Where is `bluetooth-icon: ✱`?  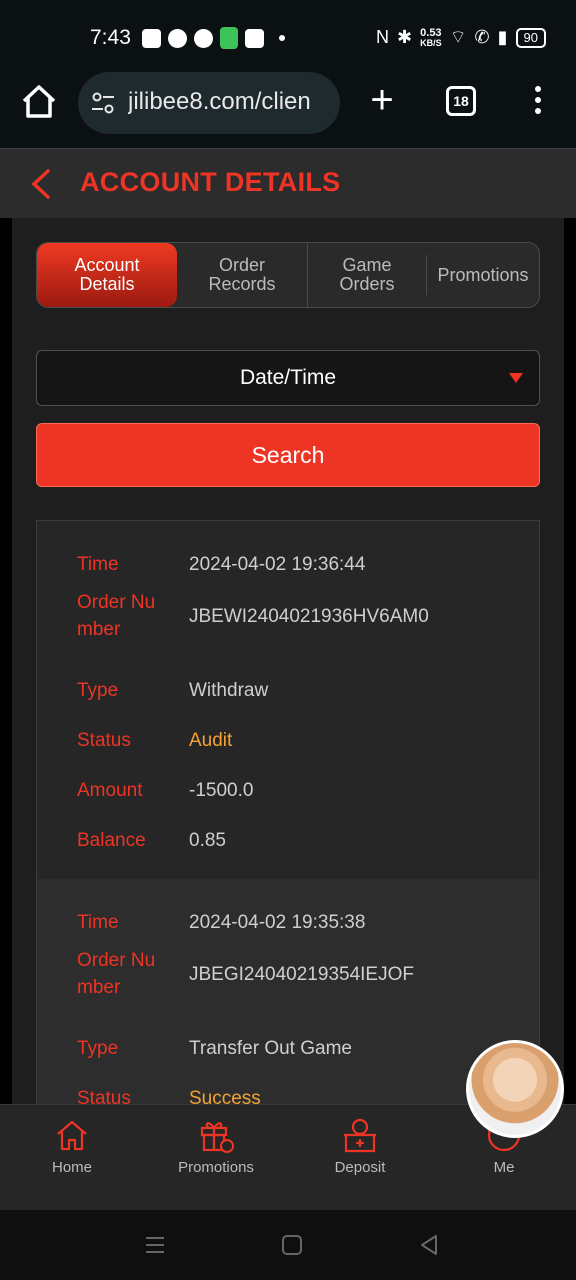
bluetooth-icon: ✱ is located at coordinates (405, 37).